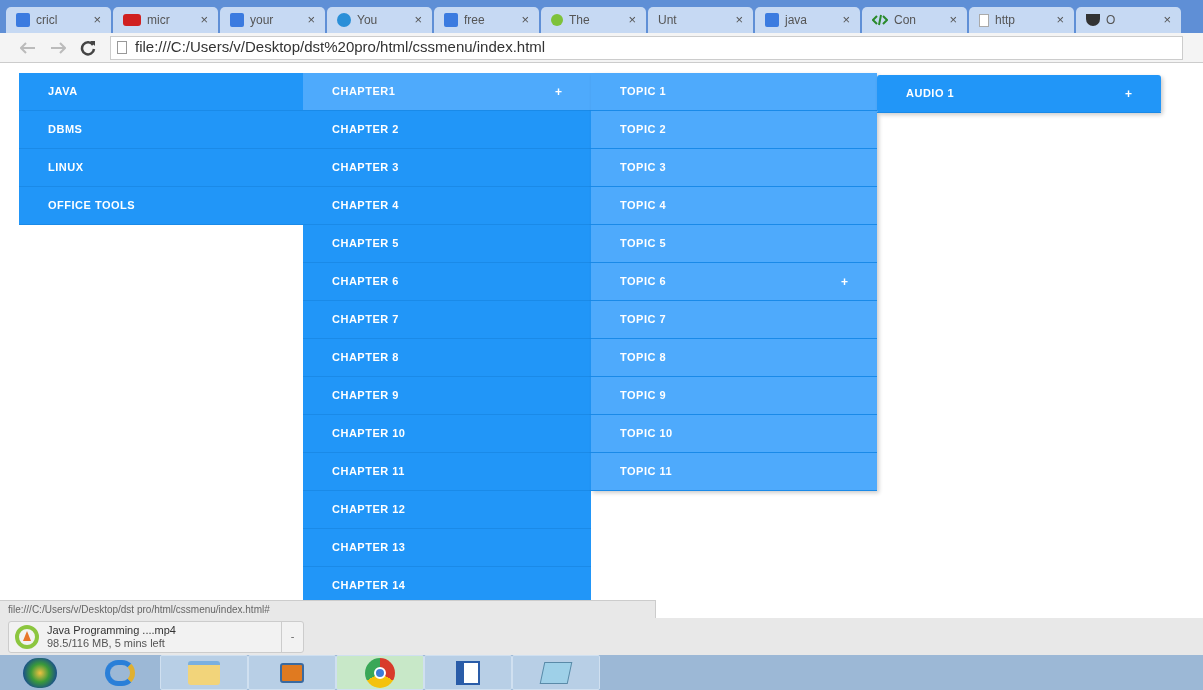  I want to click on browser-tab: Con ×, so click(914, 20).